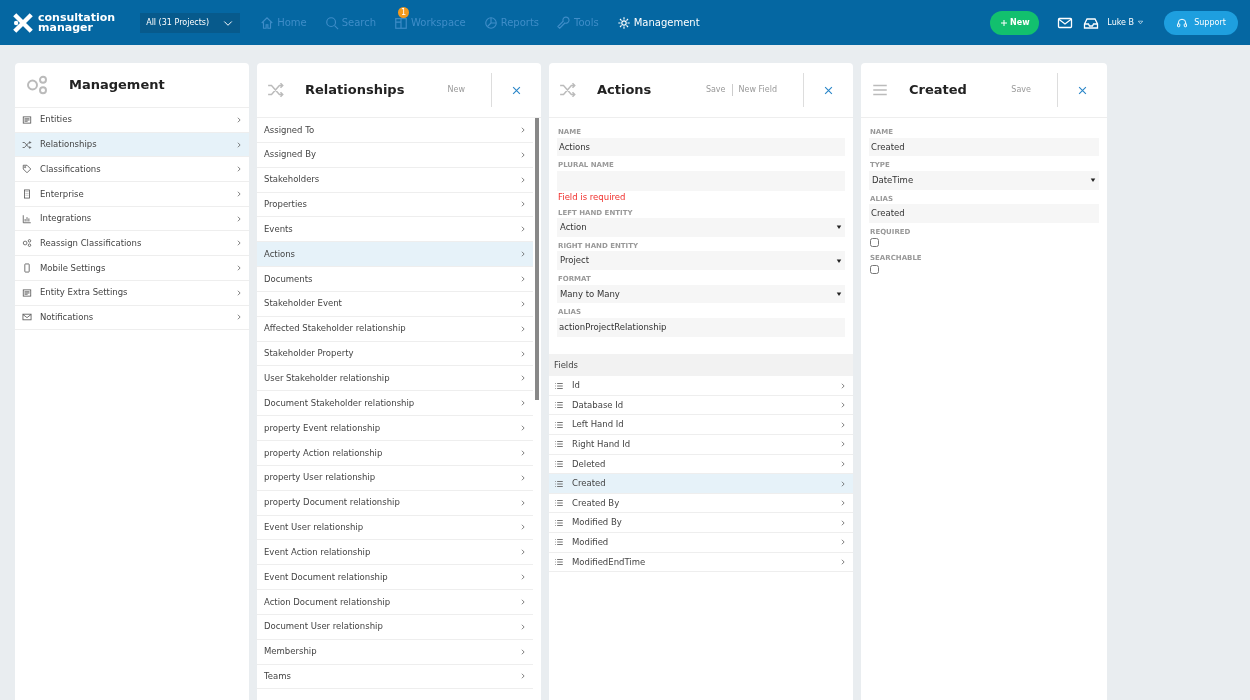 This screenshot has width=1250, height=700. I want to click on input-field: Actions, so click(701, 147).